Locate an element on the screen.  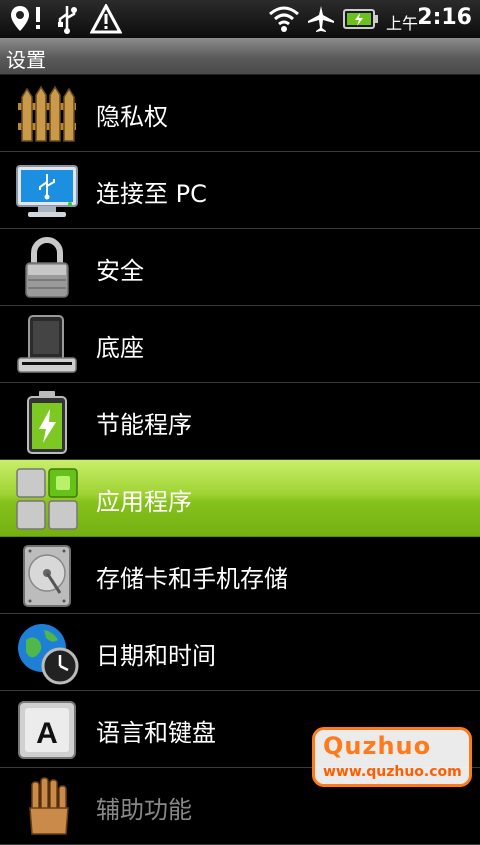
status-time: 2:16 is located at coordinates (444, 17).